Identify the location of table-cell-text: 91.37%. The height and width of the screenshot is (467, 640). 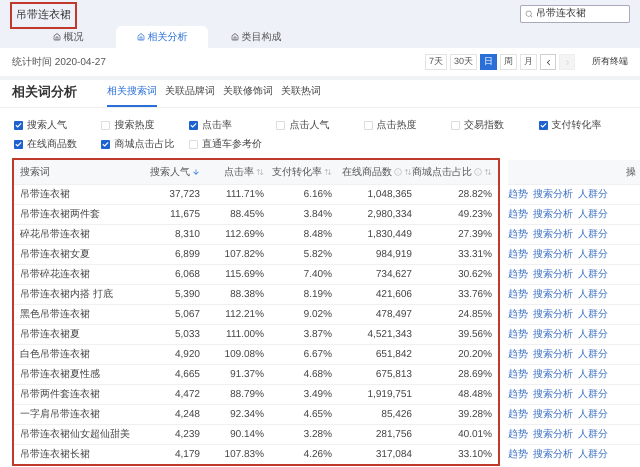
(246, 375).